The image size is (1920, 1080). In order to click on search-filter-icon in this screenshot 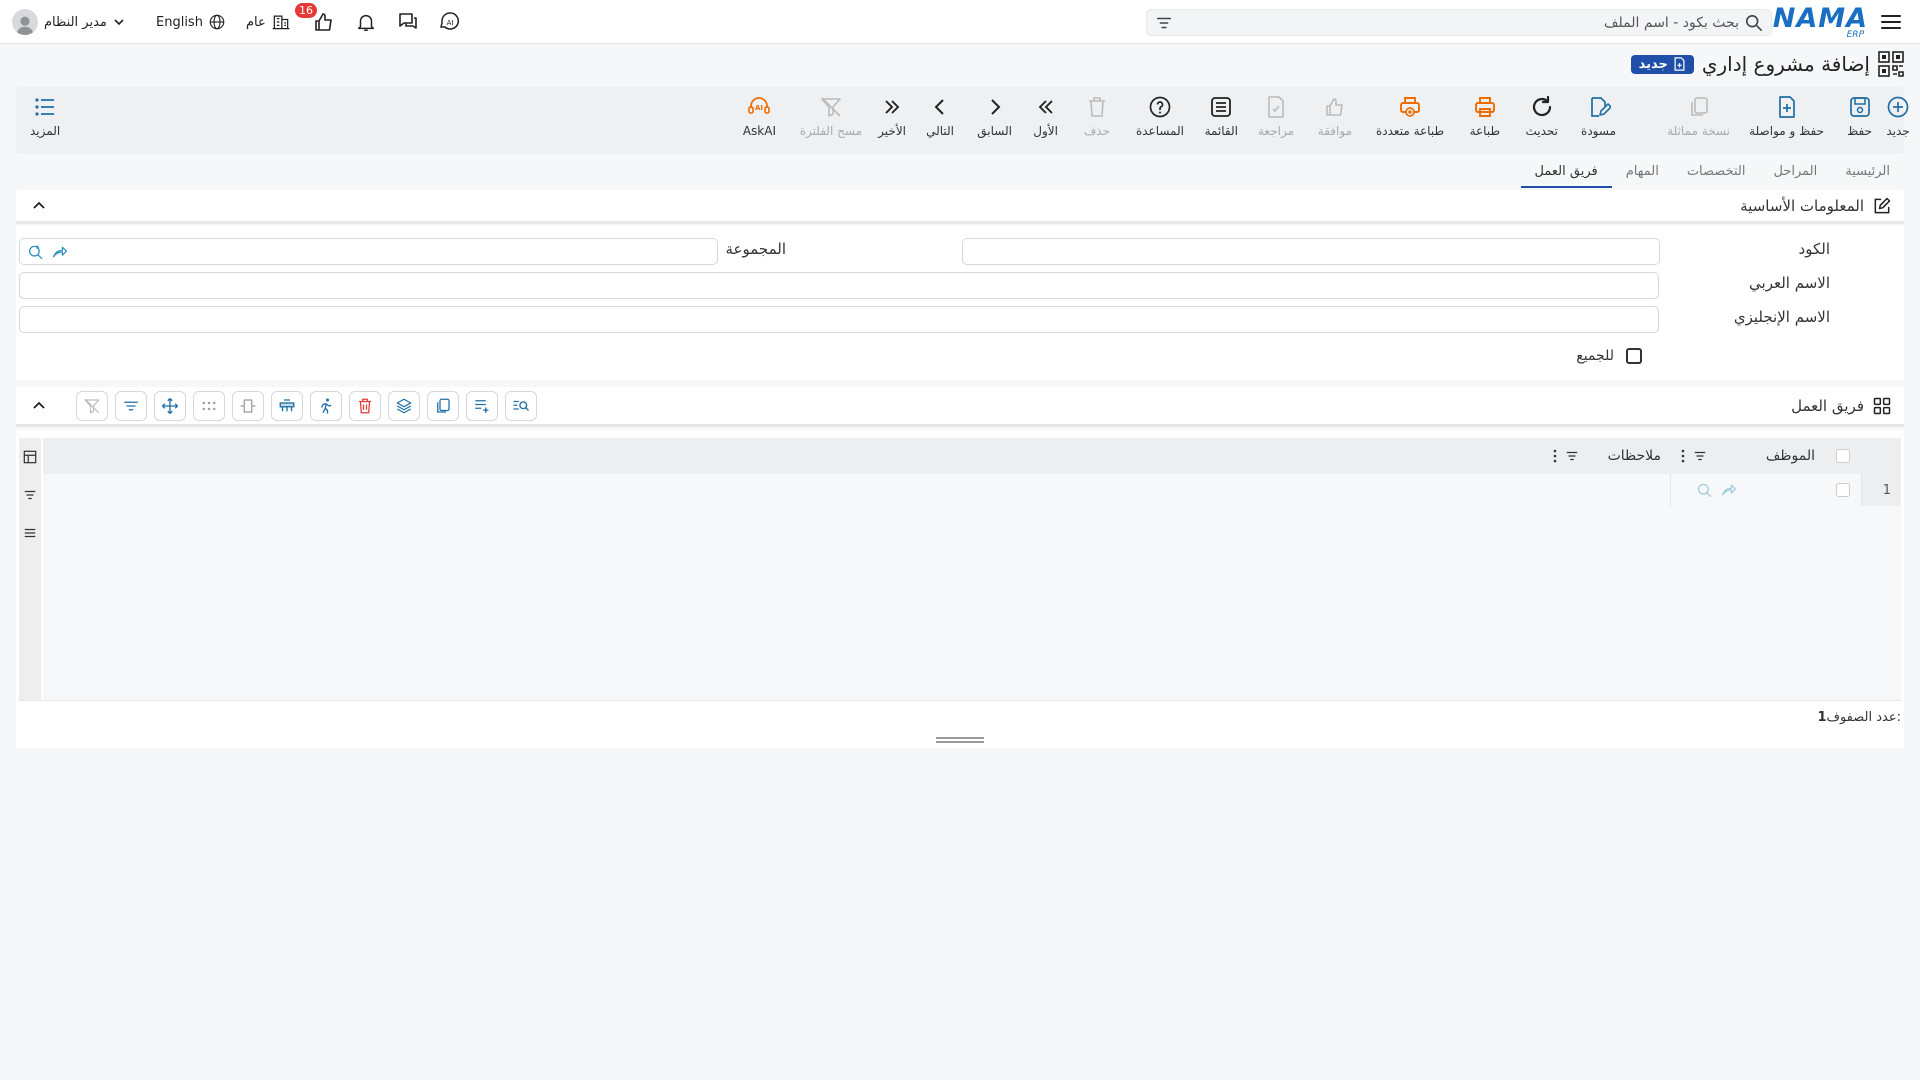, I will do `click(1164, 23)`.